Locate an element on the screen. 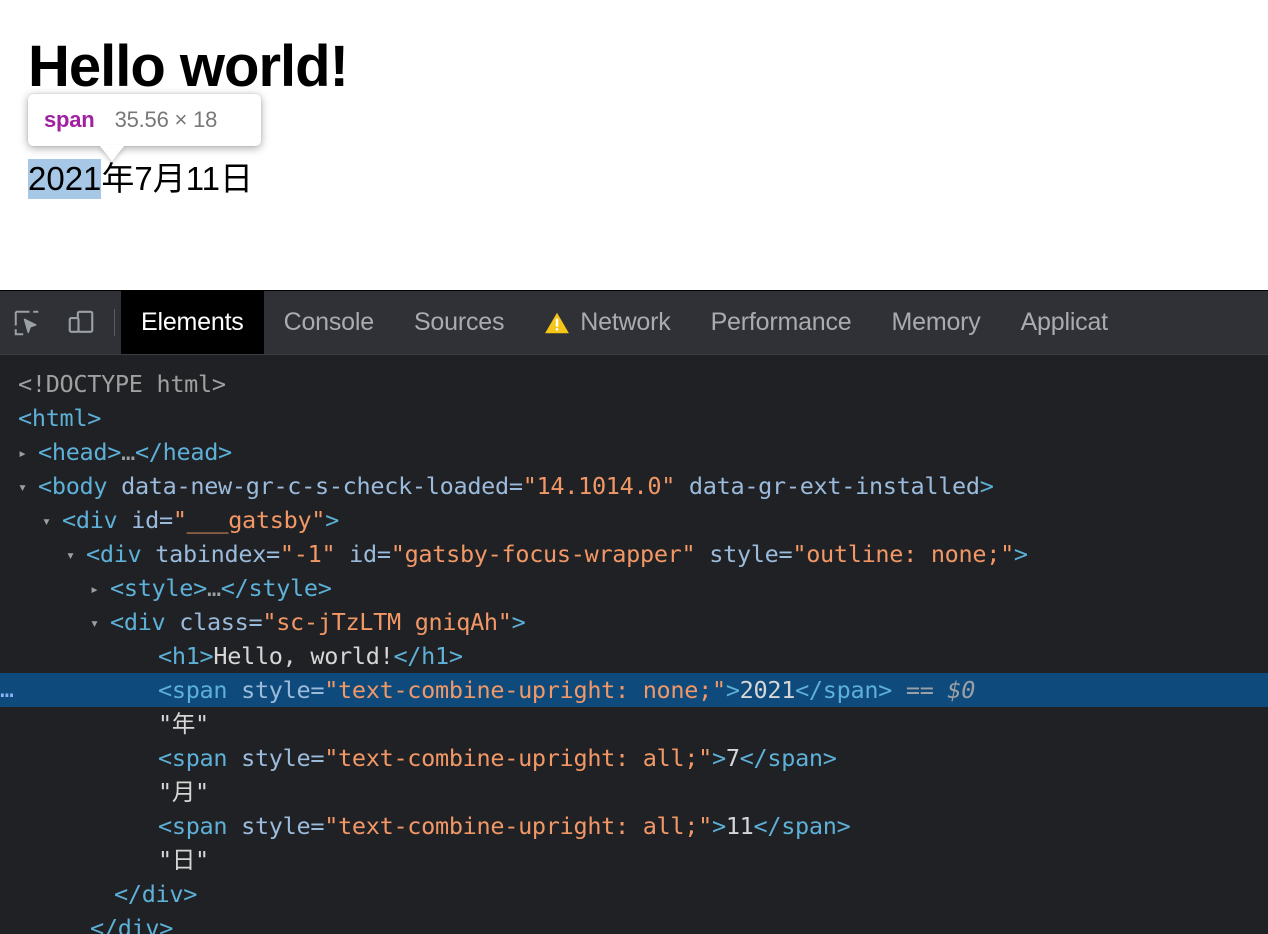  focus-wrapper-attr3: style= is located at coordinates (751, 554).